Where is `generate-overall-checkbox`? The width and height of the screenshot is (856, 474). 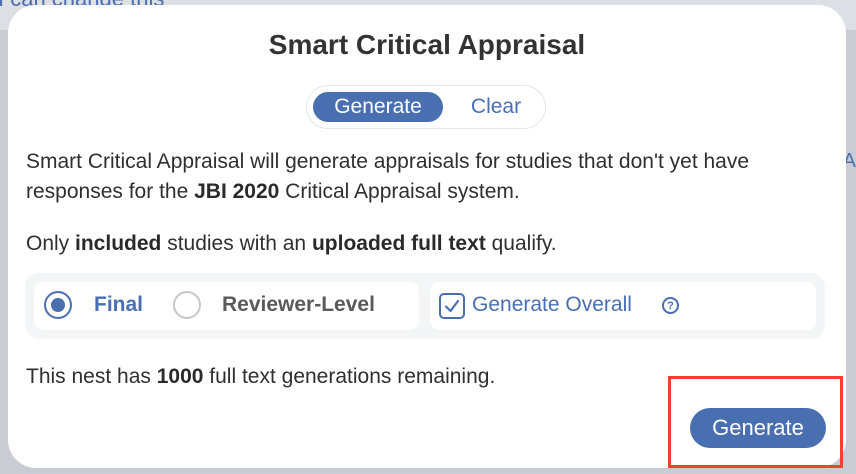 generate-overall-checkbox is located at coordinates (452, 306).